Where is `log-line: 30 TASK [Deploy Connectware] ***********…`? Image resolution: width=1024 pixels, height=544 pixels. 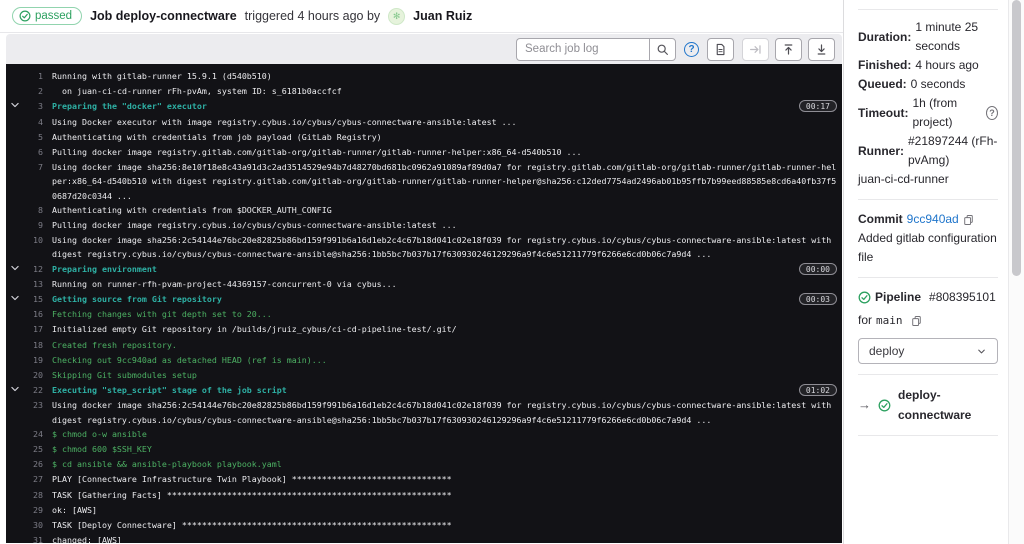
log-line: 30 TASK [Deploy Connectware] ***********… is located at coordinates (424, 525).